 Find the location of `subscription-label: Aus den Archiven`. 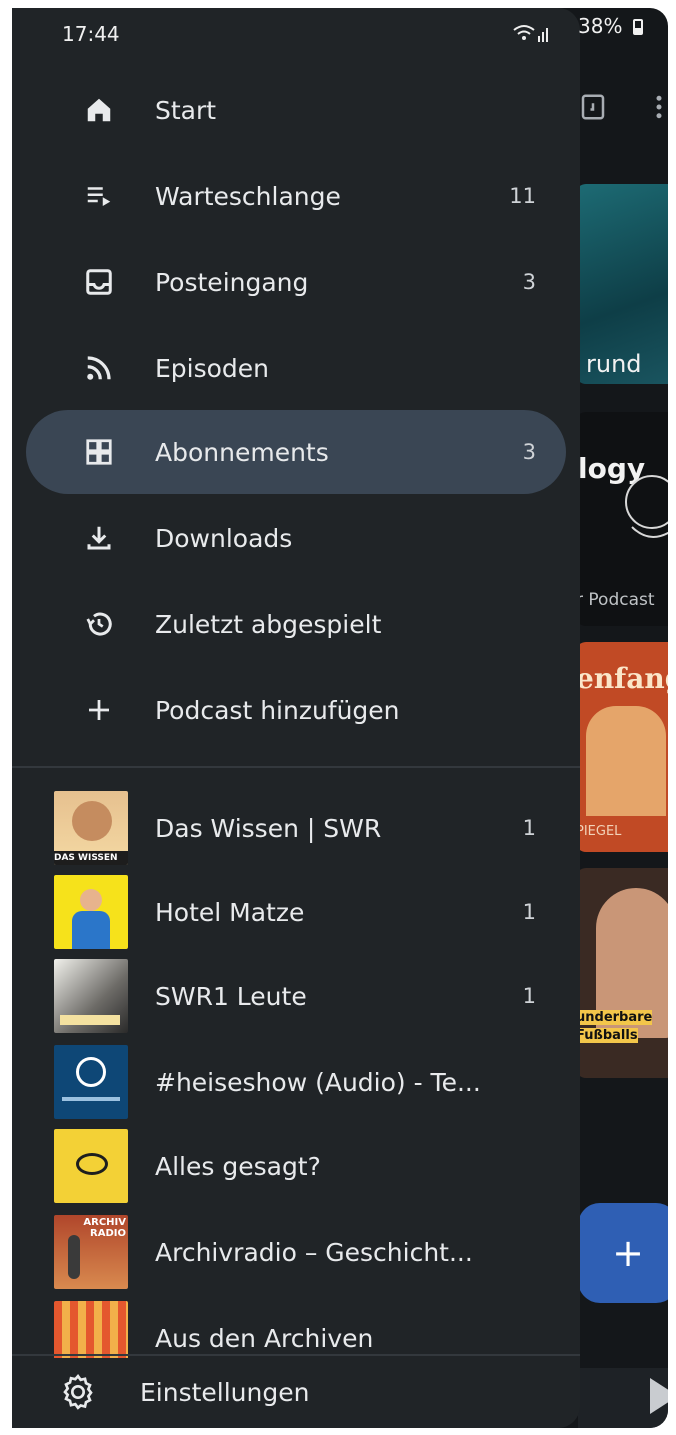

subscription-label: Aus den Archiven is located at coordinates (264, 1338).